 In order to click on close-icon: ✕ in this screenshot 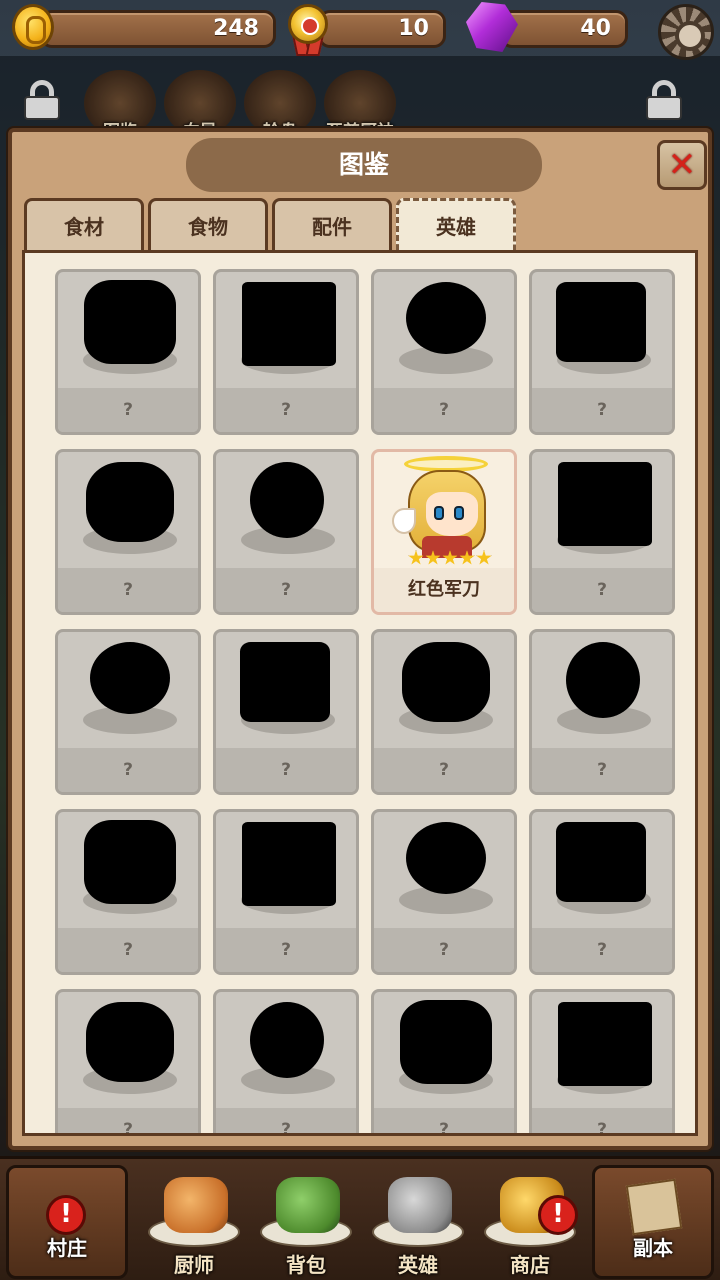, I will do `click(682, 165)`.